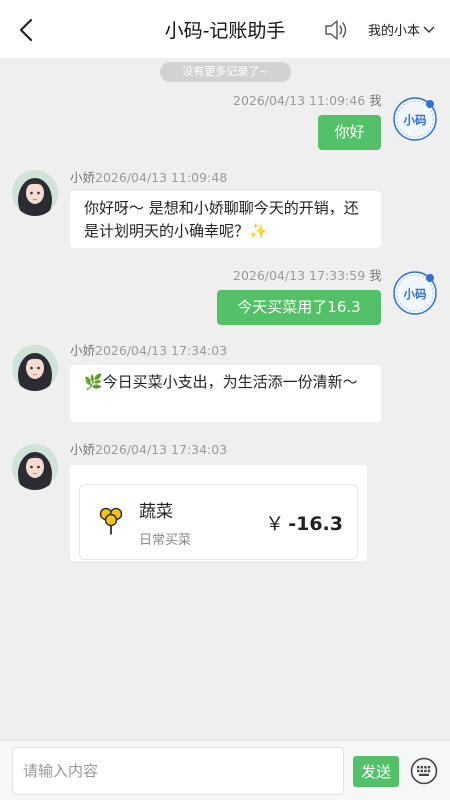 This screenshot has height=800, width=450. I want to click on expense-category: 蔬菜, so click(156, 512).